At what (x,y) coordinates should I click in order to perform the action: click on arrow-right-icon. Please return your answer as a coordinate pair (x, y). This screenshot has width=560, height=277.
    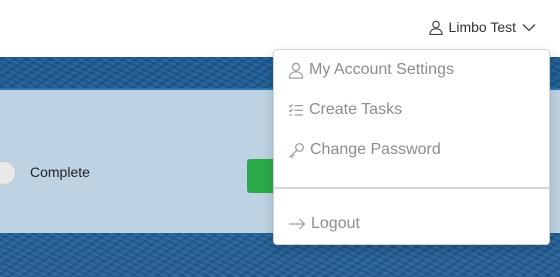
    Looking at the image, I should click on (297, 224).